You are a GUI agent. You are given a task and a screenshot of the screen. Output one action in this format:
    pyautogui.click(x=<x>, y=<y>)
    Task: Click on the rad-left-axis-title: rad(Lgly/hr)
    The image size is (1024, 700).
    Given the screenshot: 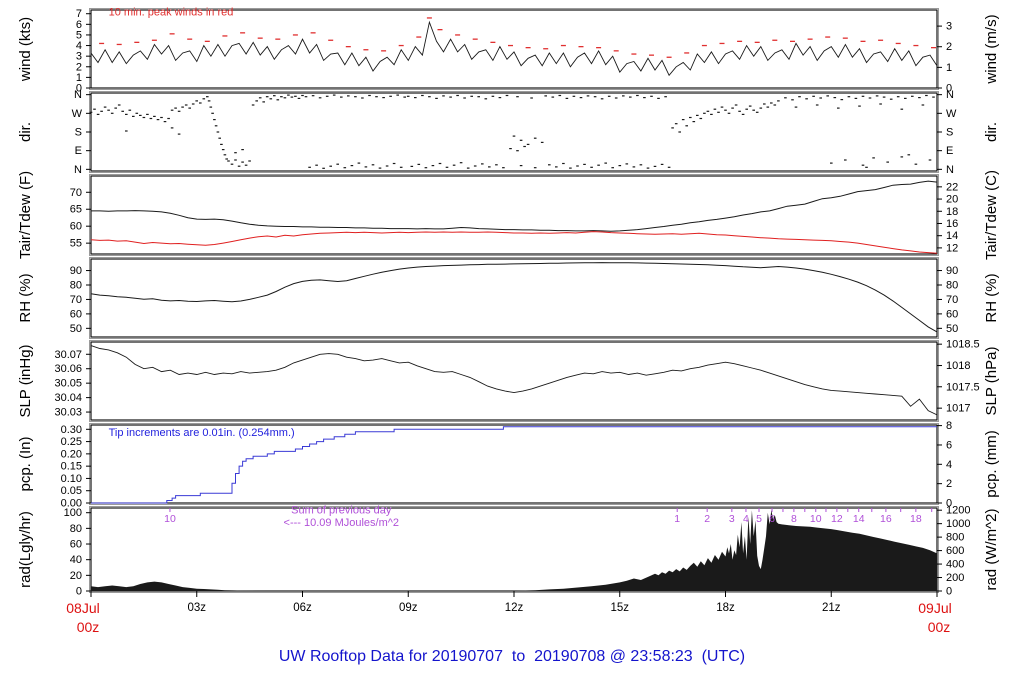 What is the action you would take?
    pyautogui.click(x=25, y=549)
    